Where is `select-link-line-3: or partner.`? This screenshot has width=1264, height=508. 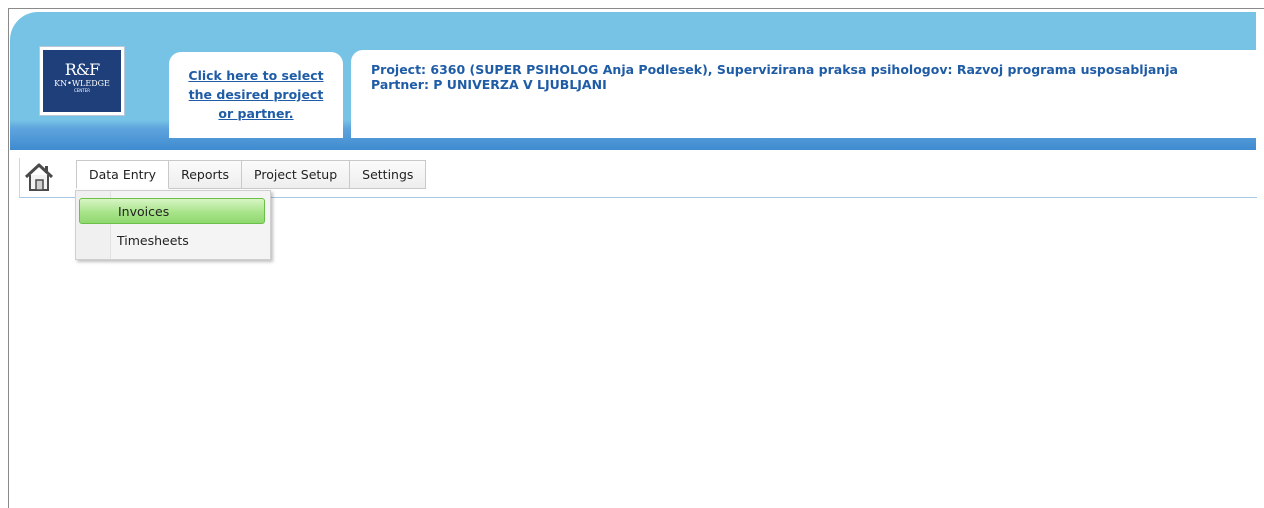 select-link-line-3: or partner. is located at coordinates (255, 113).